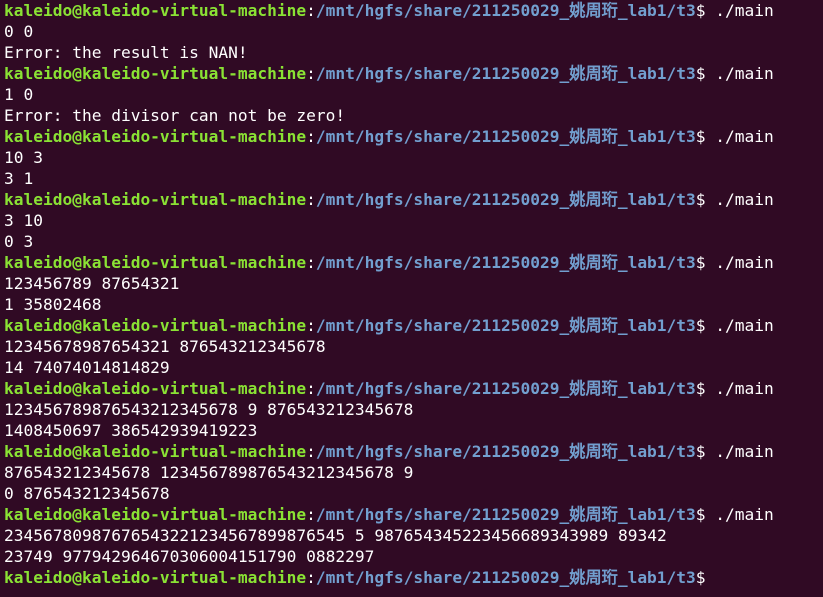 The width and height of the screenshot is (823, 597). What do you see at coordinates (175, 115) in the screenshot?
I see `output-line: Error: the divisor can not be zero!` at bounding box center [175, 115].